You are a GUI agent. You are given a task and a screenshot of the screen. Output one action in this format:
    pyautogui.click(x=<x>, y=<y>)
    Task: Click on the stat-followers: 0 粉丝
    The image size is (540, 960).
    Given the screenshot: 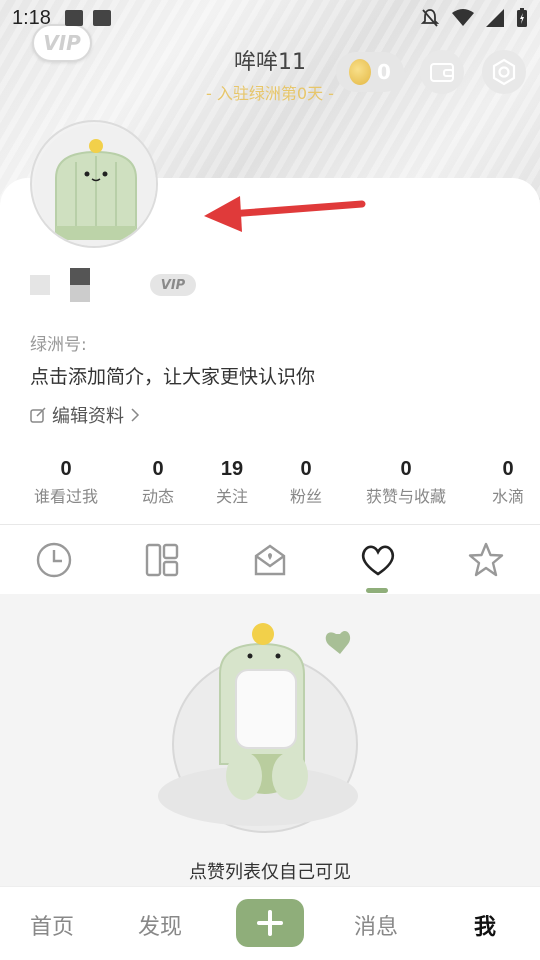 What is the action you would take?
    pyautogui.click(x=306, y=482)
    